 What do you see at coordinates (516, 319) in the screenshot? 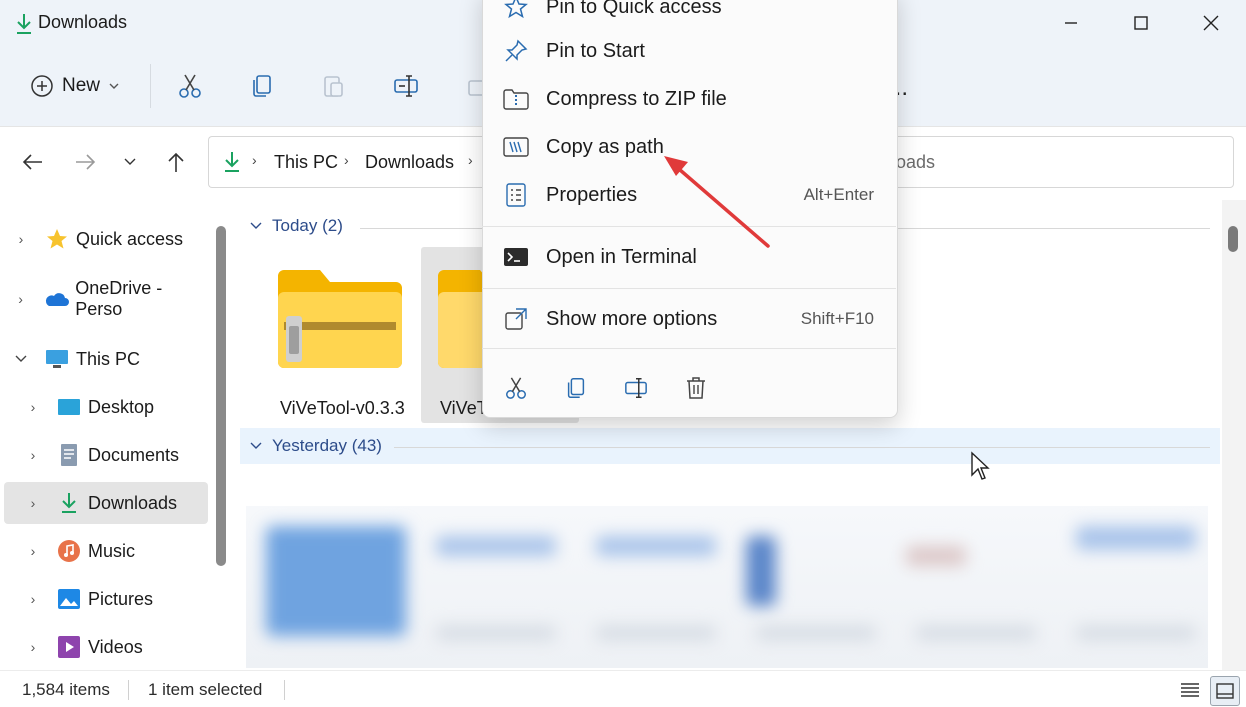
I see `more-options-icon` at bounding box center [516, 319].